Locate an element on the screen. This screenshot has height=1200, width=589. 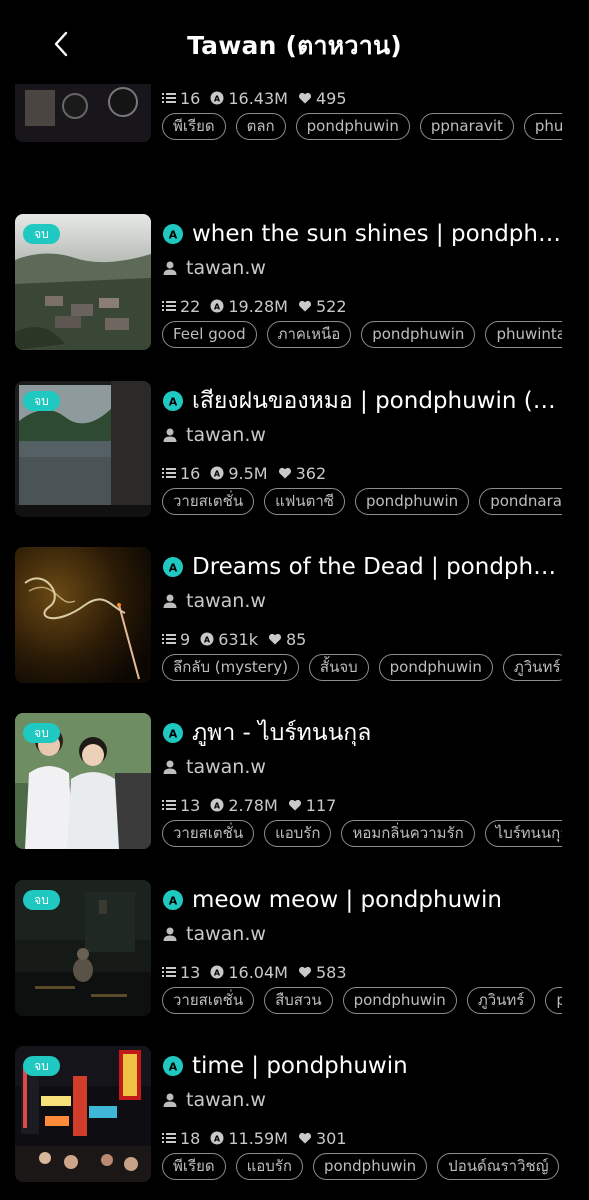
story-title: time | pondphuwin is located at coordinates (300, 1066).